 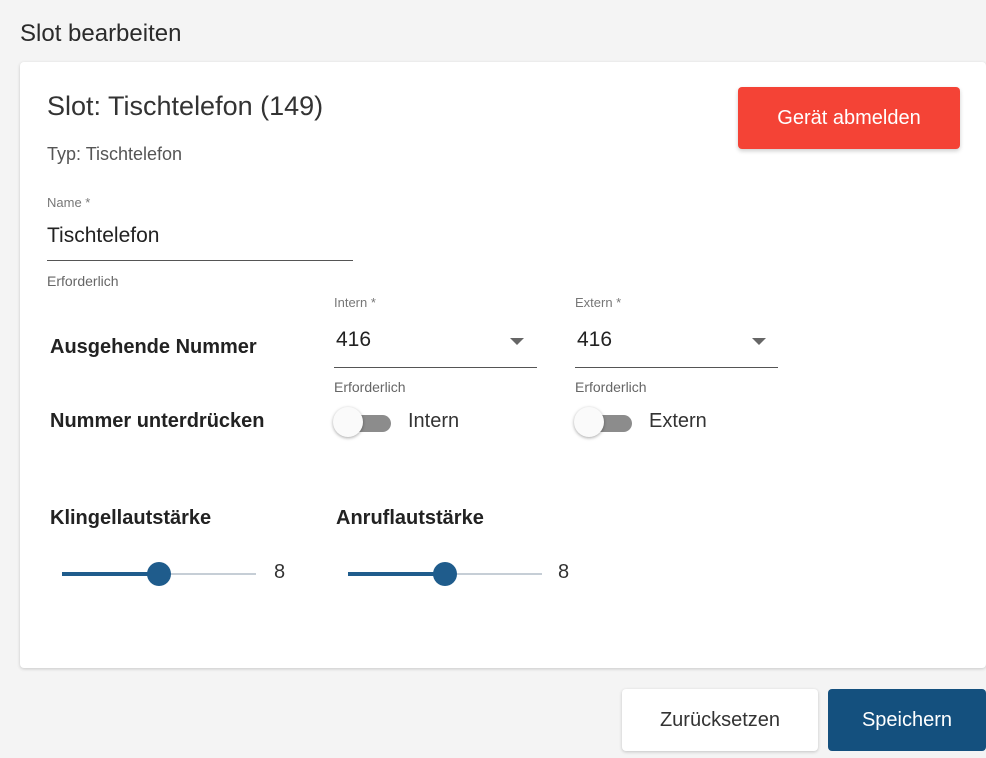 I want to click on ring-volume-value: 8, so click(x=280, y=572).